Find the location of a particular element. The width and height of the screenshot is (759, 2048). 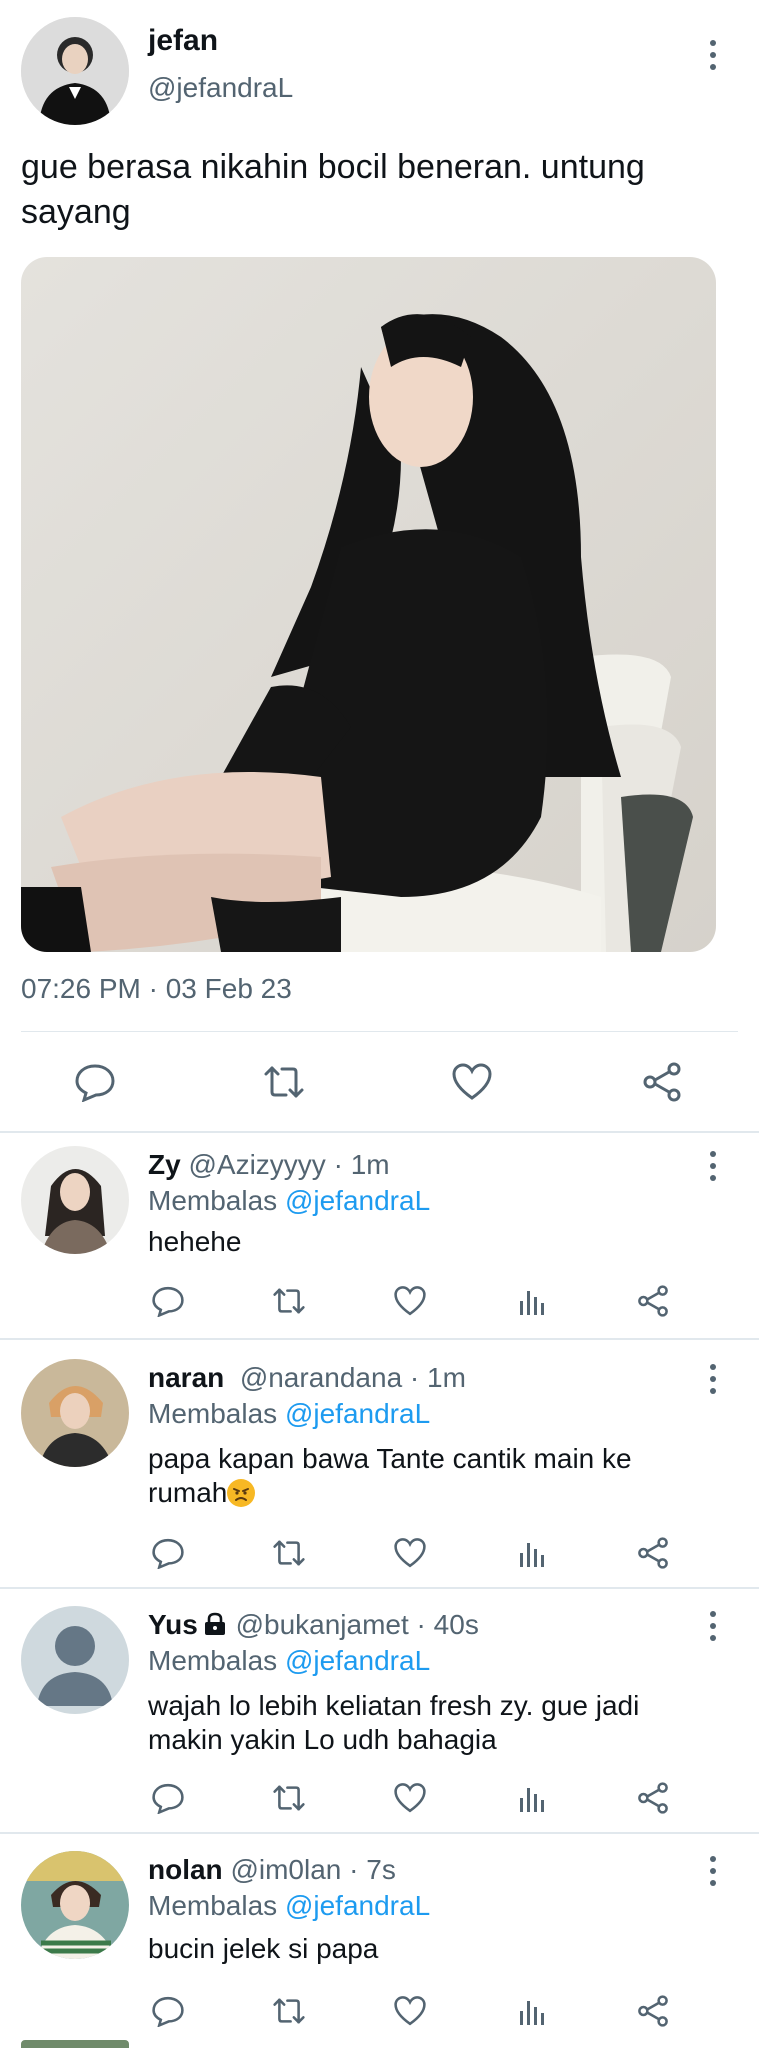

reply-handle: @bukanjamet is located at coordinates (322, 1624).